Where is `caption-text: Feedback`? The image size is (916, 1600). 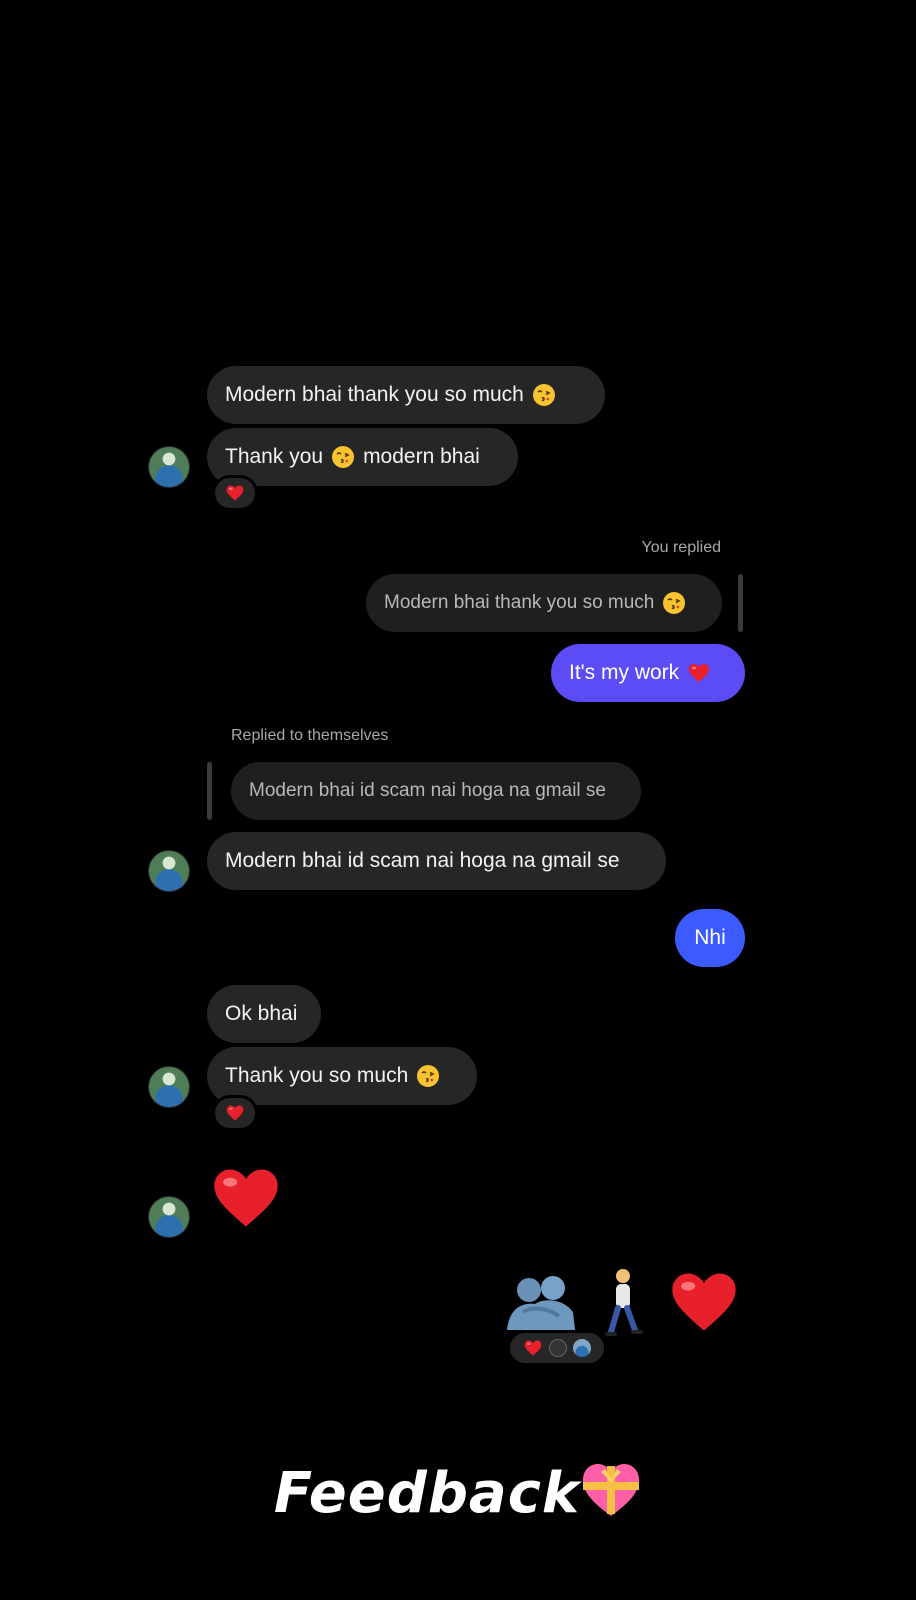 caption-text: Feedback is located at coordinates (427, 1493).